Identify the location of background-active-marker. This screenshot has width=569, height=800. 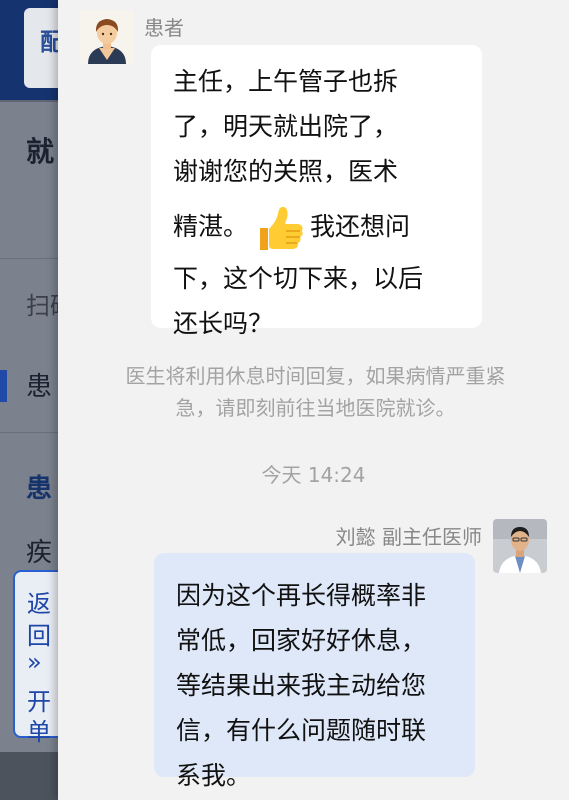
(3, 386).